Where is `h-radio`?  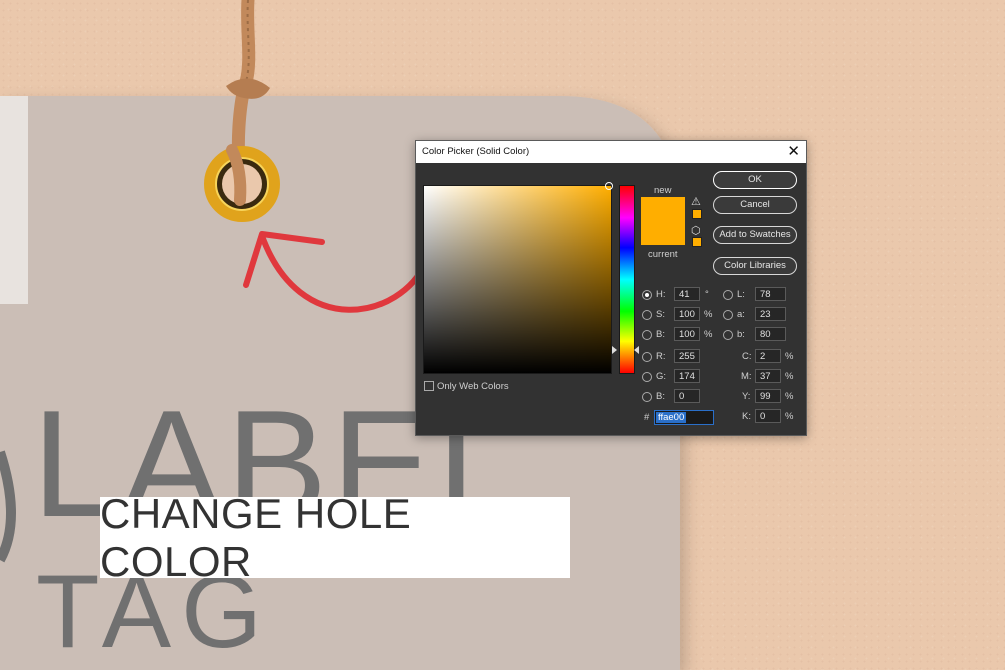
h-radio is located at coordinates (647, 295).